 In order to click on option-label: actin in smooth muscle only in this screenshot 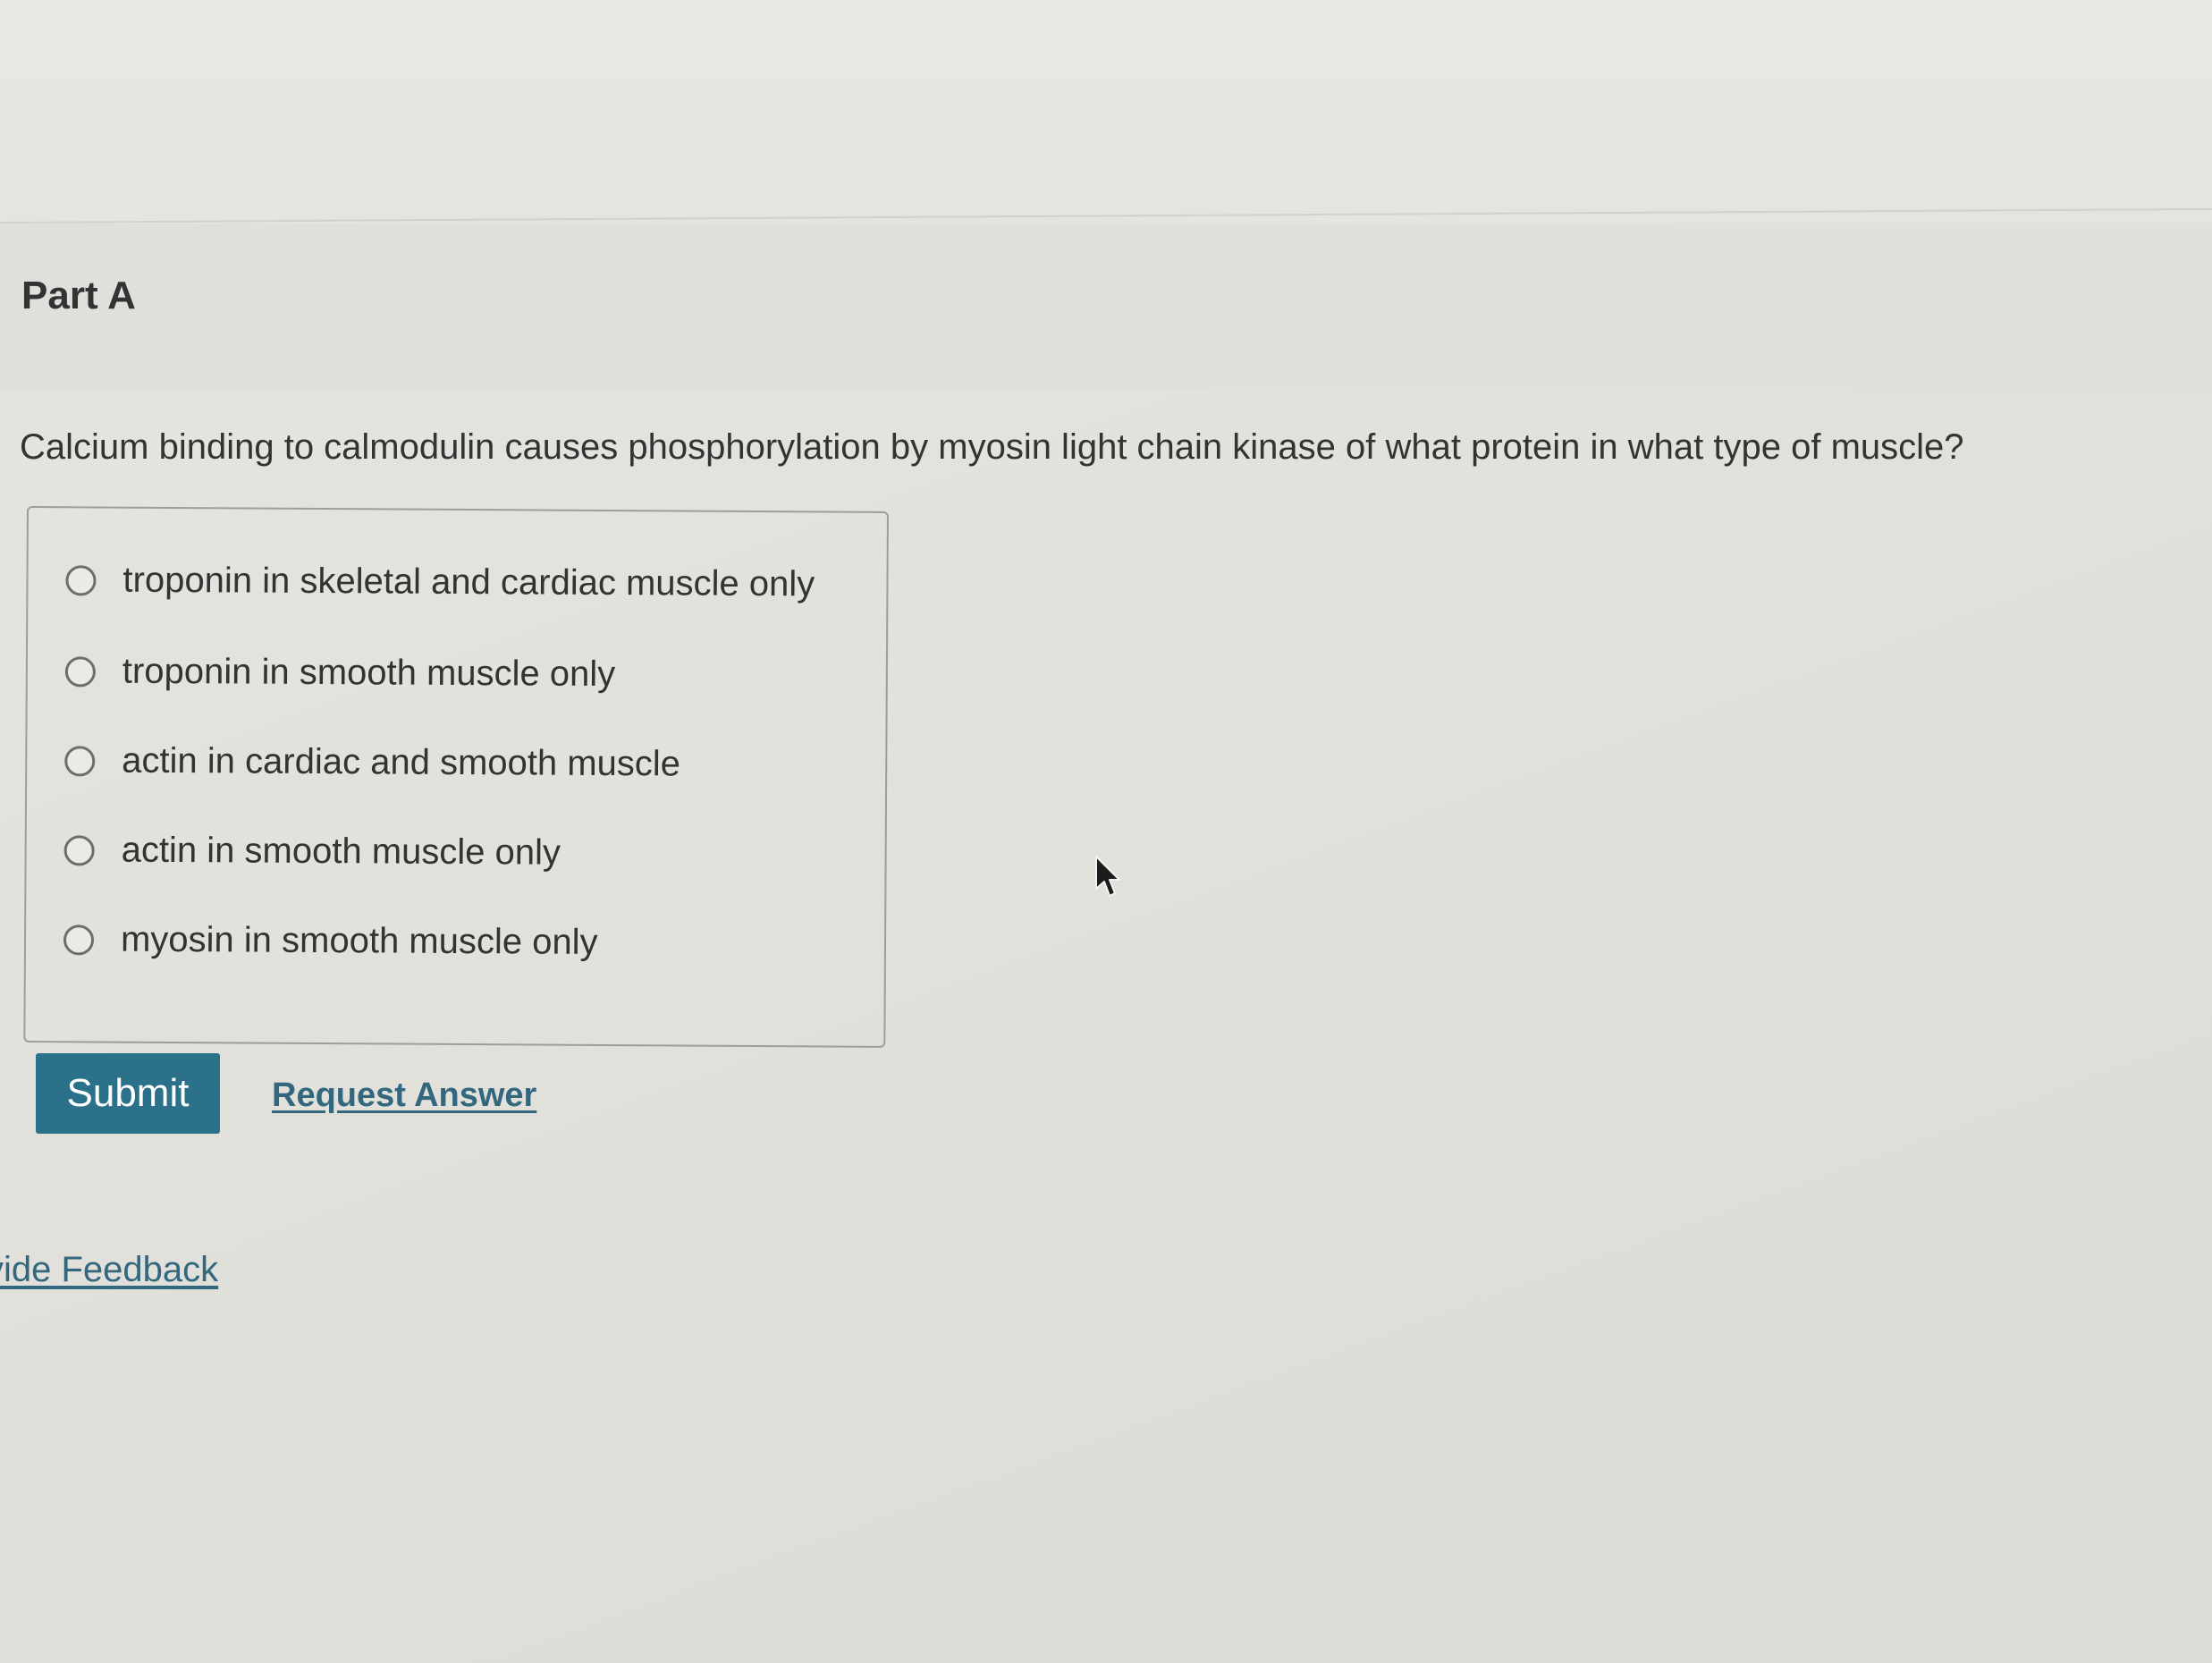, I will do `click(341, 851)`.